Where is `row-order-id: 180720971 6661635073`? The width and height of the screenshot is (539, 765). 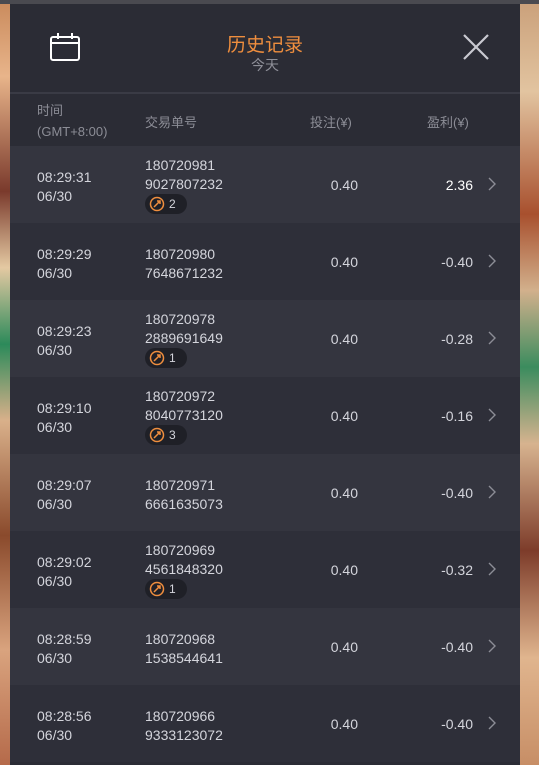 row-order-id: 180720971 6661635073 is located at coordinates (184, 495).